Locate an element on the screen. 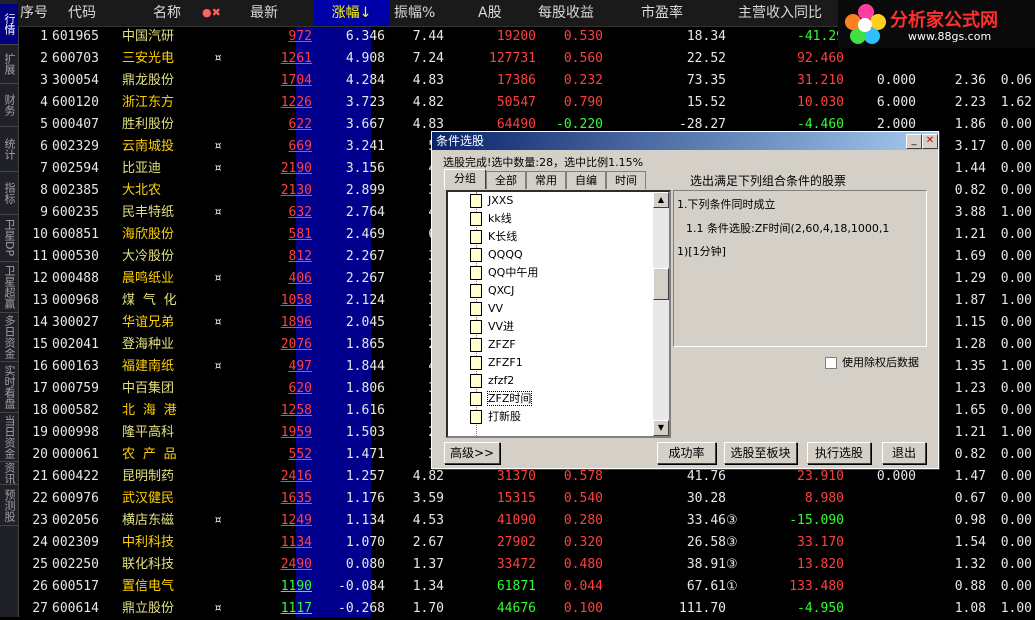 This screenshot has height=620, width=1035. cell-rev: 31.210 is located at coordinates (820, 80).